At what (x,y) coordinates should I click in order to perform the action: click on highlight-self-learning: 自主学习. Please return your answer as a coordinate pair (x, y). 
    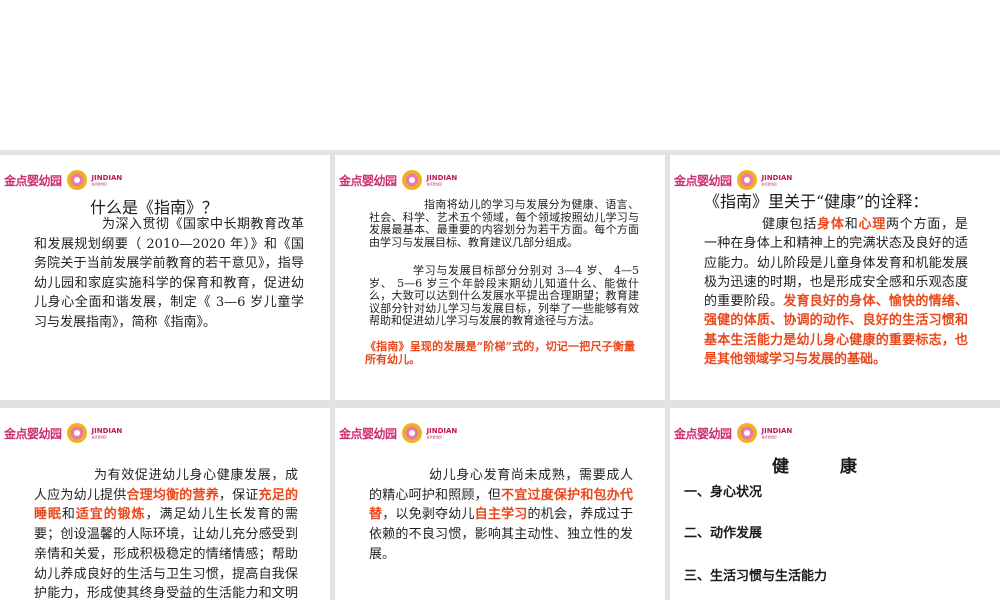
    Looking at the image, I should click on (501, 515).